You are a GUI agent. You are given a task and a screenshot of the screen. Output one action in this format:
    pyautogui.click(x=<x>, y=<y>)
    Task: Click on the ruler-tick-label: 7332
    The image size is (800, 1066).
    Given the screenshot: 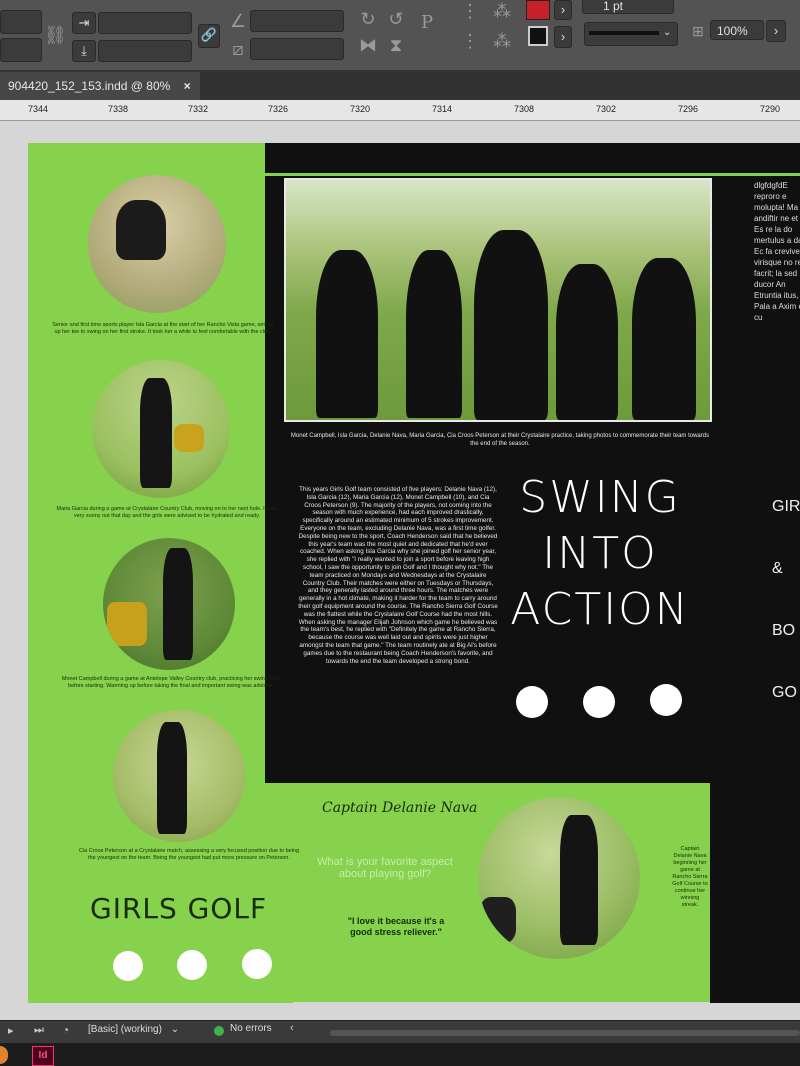 What is the action you would take?
    pyautogui.click(x=198, y=109)
    